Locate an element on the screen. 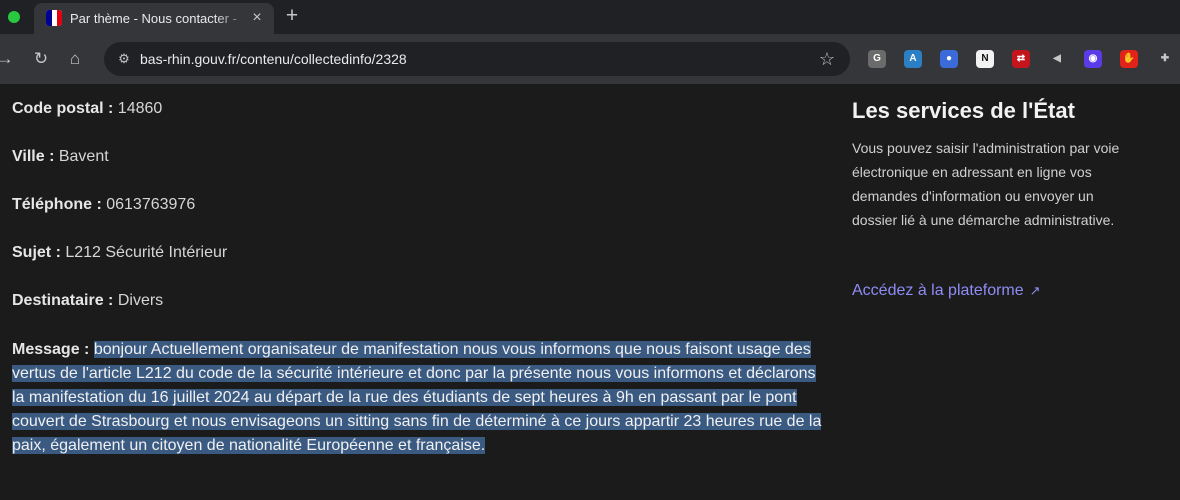 Image resolution: width=1180 pixels, height=500 pixels. sujet-label: Sujet : is located at coordinates (36, 252).